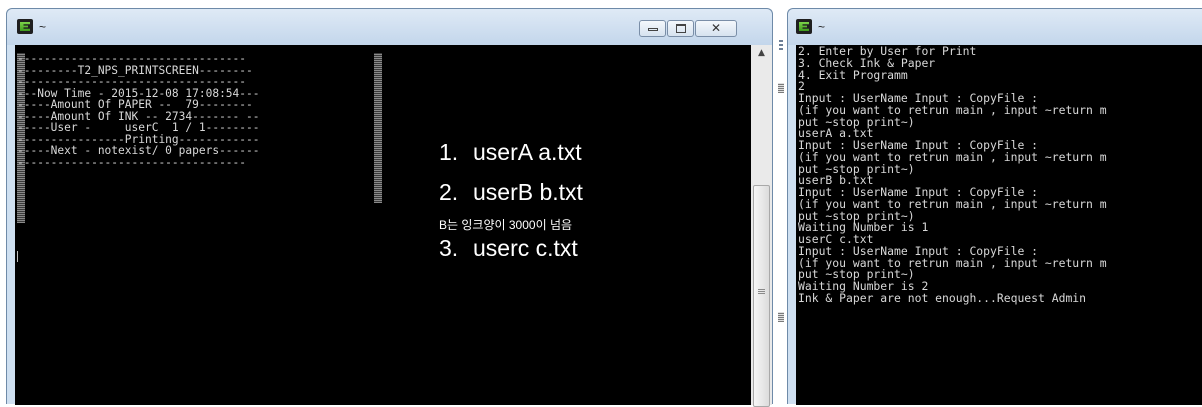 The image size is (1202, 407). I want to click on window-splitter-handle, so click(781, 185).